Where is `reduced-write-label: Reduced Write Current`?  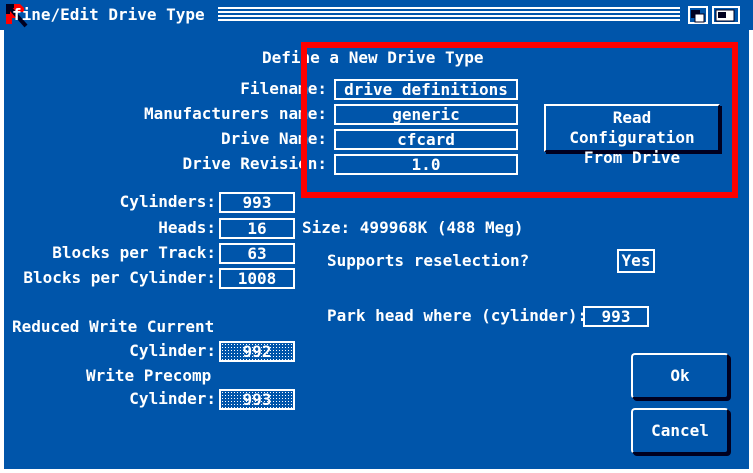 reduced-write-label: Reduced Write Current is located at coordinates (113, 326).